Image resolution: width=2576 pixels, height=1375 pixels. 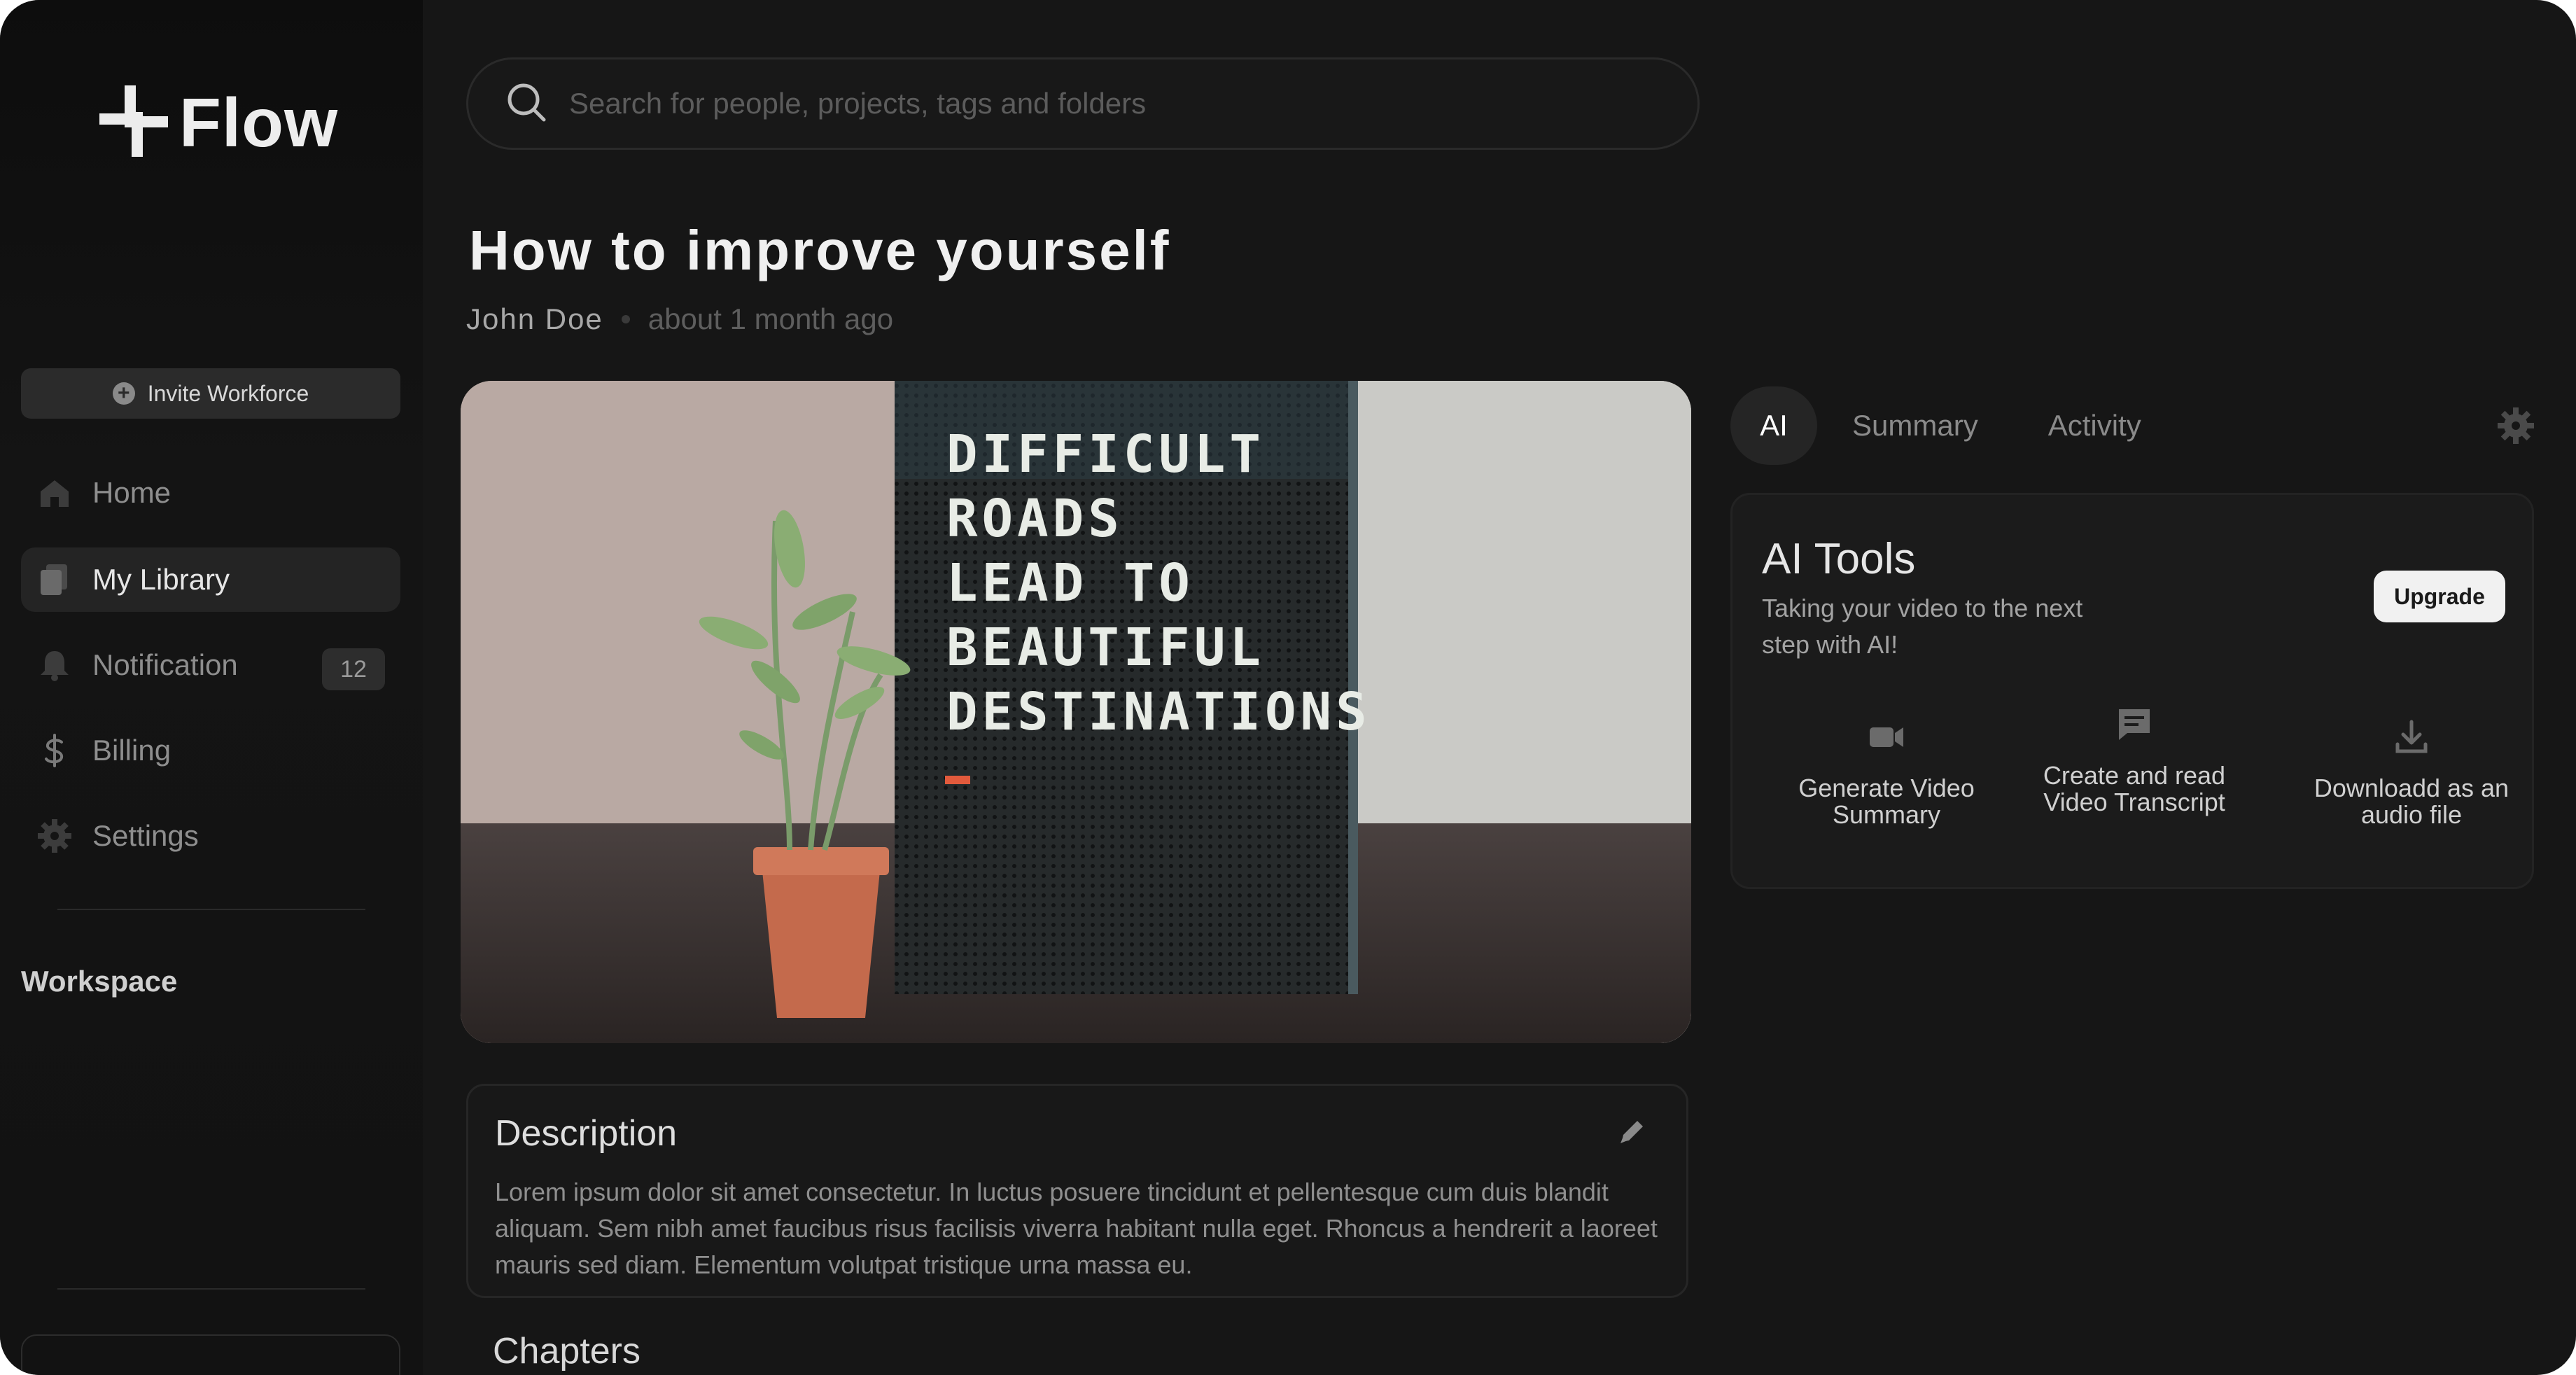 What do you see at coordinates (771, 318) in the screenshot?
I see `timestamp: about 1 month ago` at bounding box center [771, 318].